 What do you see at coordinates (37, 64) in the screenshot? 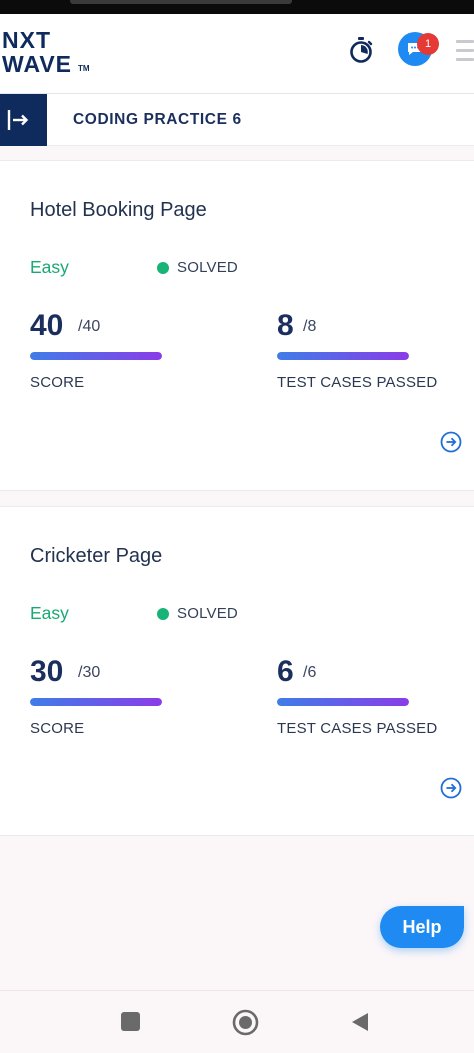
I see `logo-line-2: WAVE` at bounding box center [37, 64].